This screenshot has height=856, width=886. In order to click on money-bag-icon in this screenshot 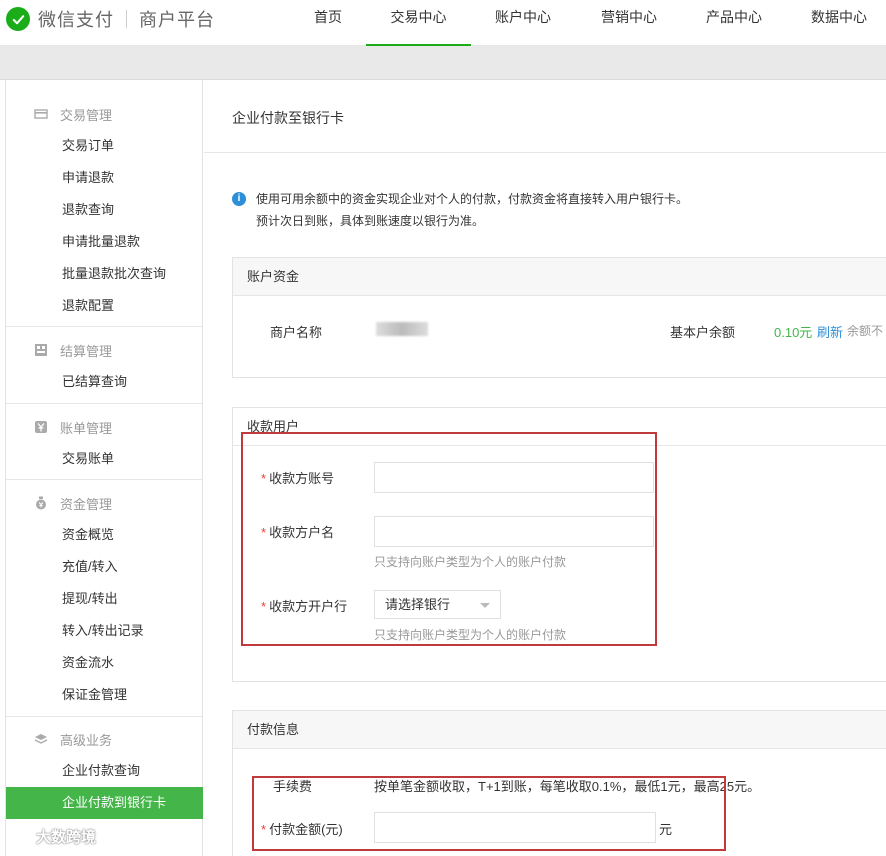, I will do `click(41, 503)`.